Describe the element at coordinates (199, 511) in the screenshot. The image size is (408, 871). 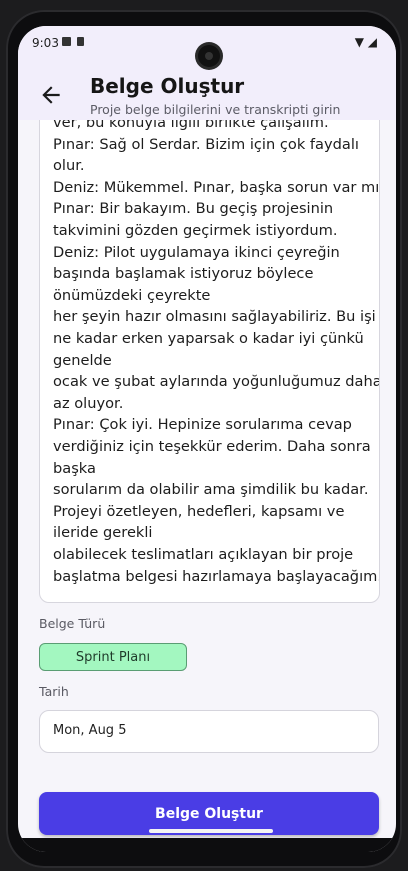
I see `transcript-line: Projeyi özetleyen, hedefleri, kapsamı ve` at that location.